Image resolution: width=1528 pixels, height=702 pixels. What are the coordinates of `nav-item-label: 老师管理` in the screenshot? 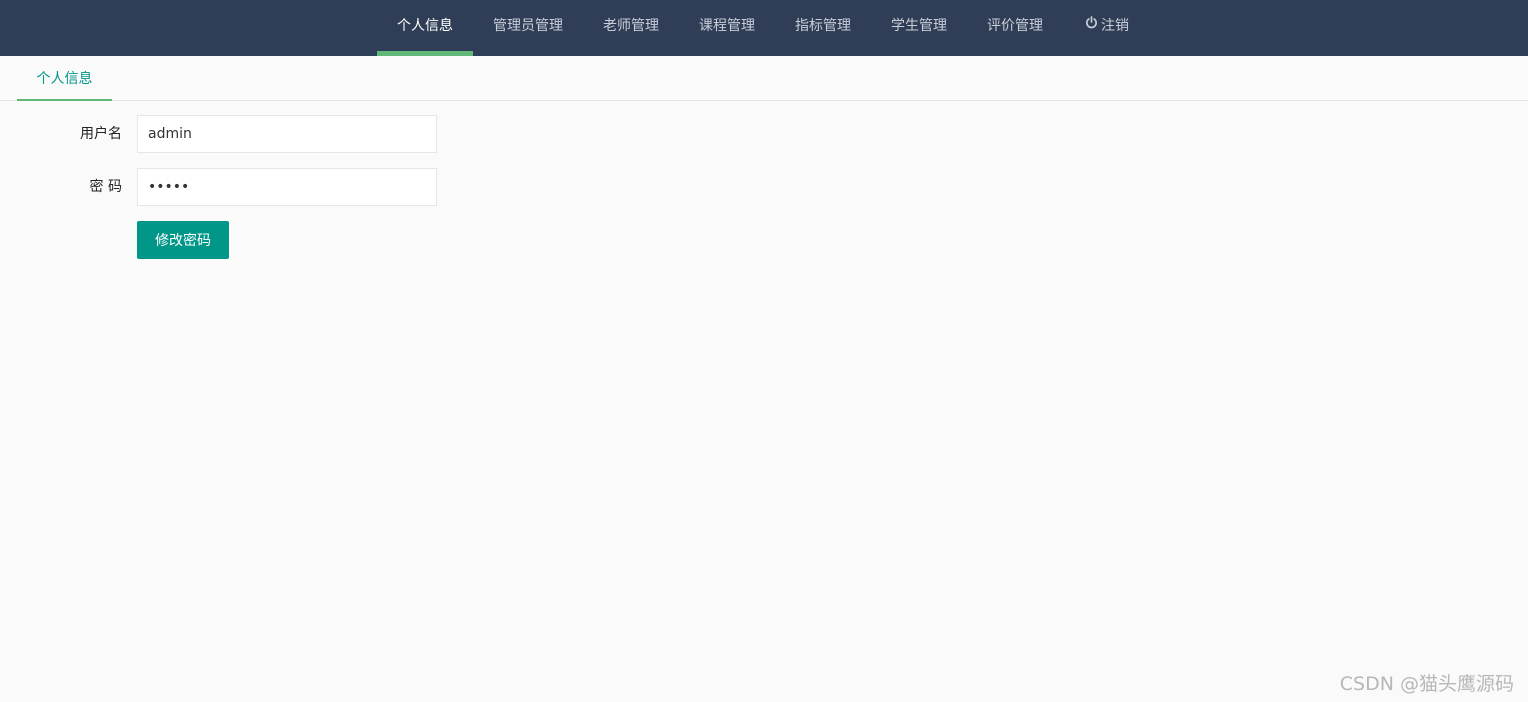 It's located at (631, 26).